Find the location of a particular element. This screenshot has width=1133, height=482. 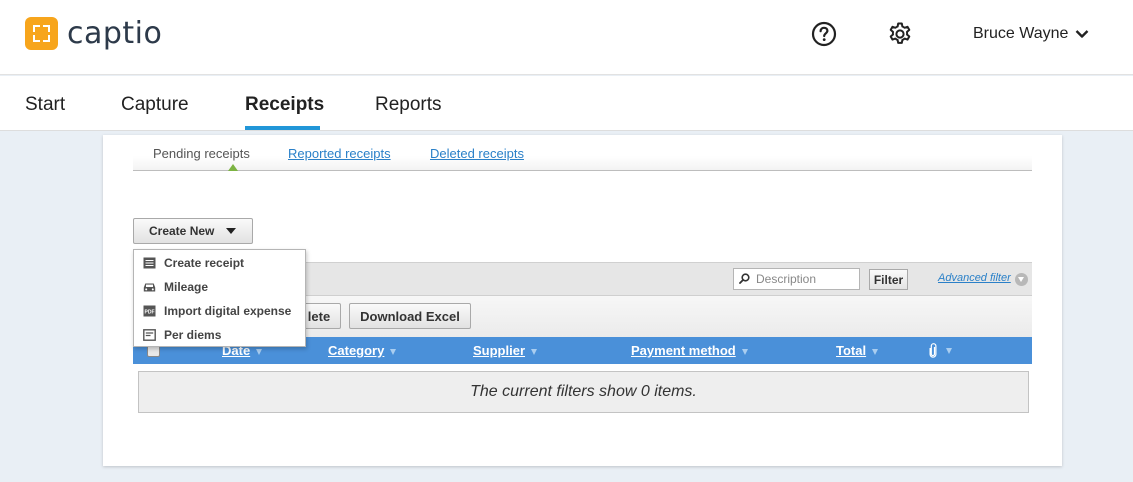

create-new-button: Create New is located at coordinates (193, 231).